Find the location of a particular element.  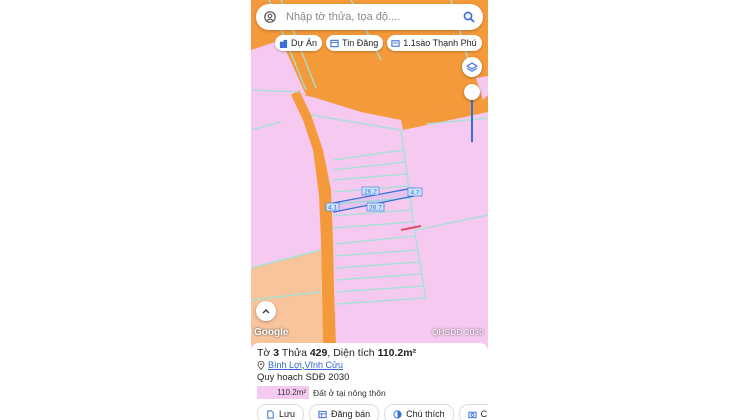

commune-link: Bình Lợi is located at coordinates (285, 365).